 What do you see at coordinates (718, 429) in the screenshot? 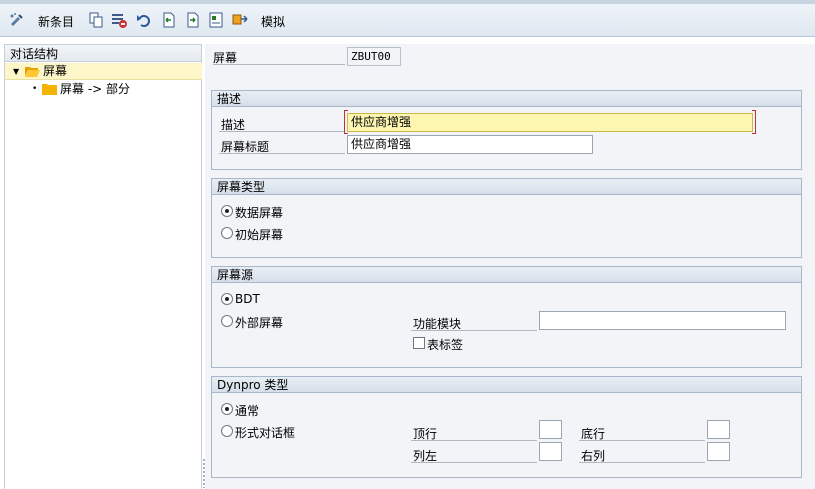
I see `bottom-row-input` at bounding box center [718, 429].